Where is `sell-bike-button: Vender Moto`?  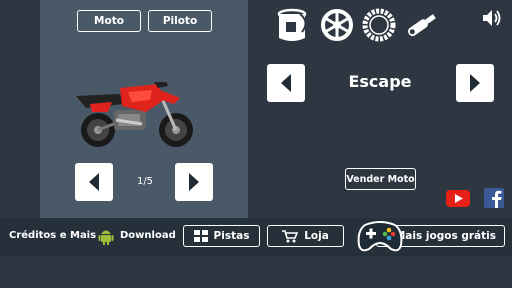 sell-bike-button: Vender Moto is located at coordinates (380, 179).